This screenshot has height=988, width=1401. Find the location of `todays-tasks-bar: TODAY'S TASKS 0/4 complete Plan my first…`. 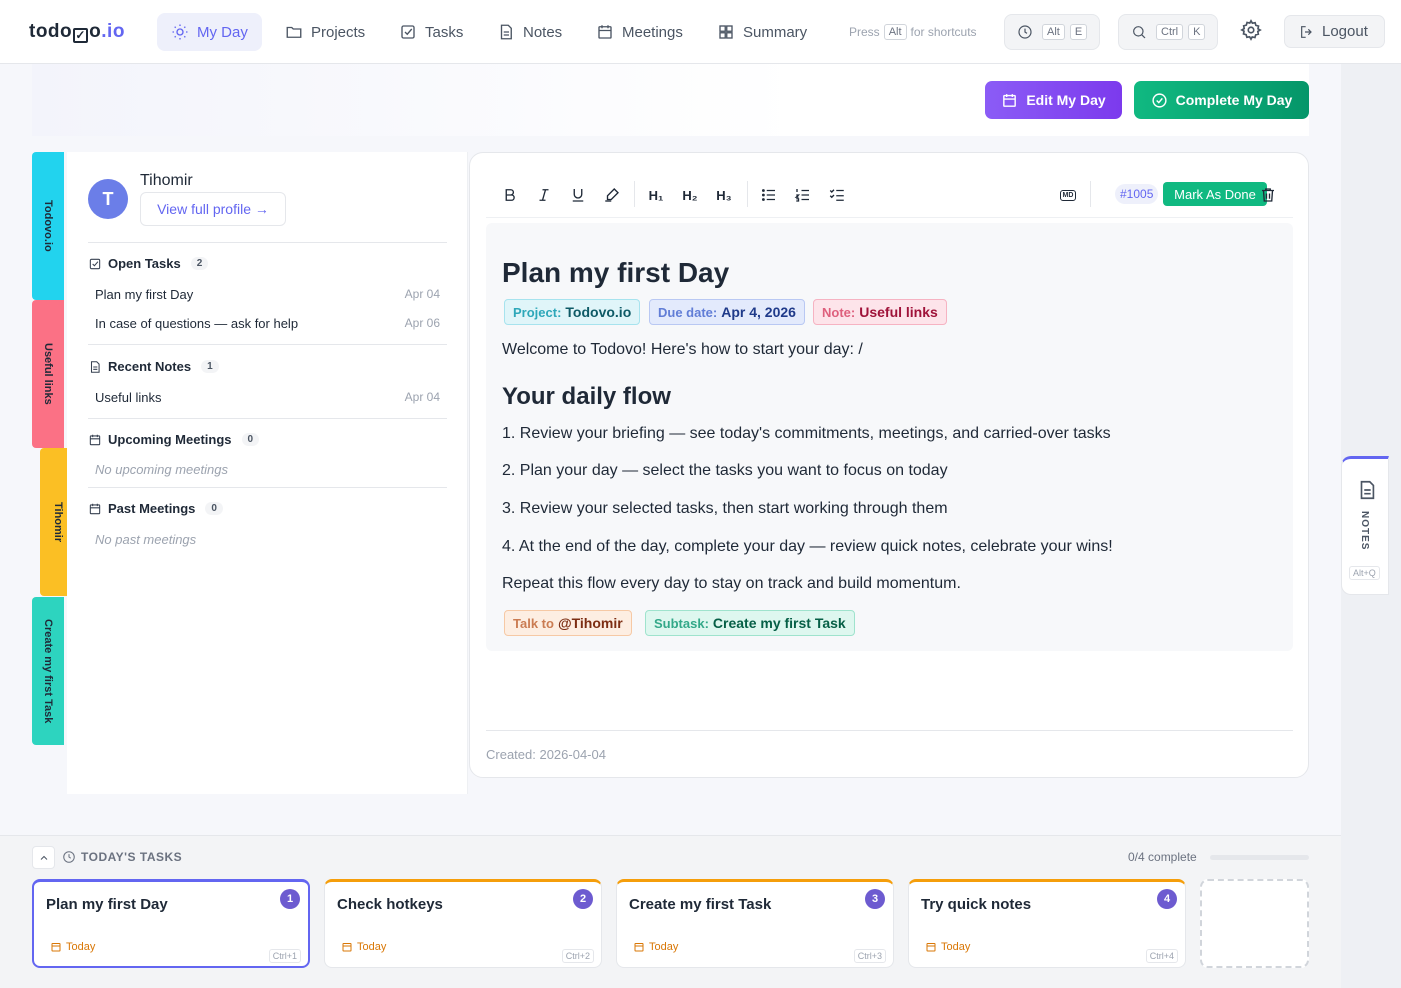

todays-tasks-bar: TODAY'S TASKS 0/4 complete Plan my first… is located at coordinates (670, 911).